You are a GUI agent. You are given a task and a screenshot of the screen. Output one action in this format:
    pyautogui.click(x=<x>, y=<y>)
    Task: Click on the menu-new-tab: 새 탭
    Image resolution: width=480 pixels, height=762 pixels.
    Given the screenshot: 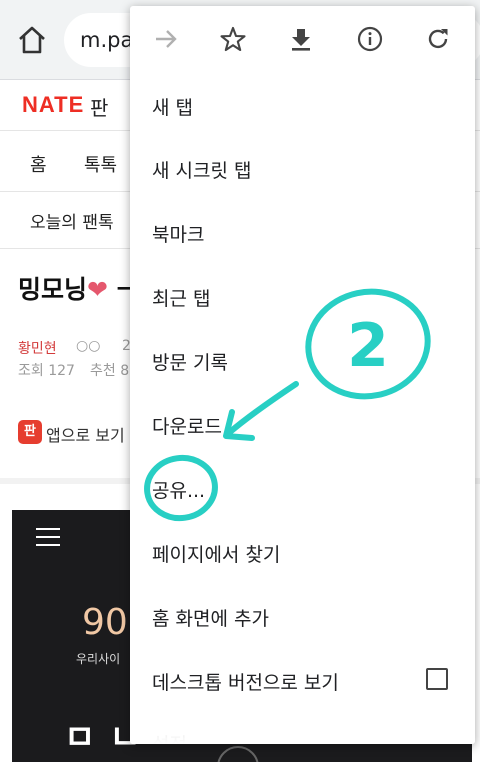 What is the action you would take?
    pyautogui.click(x=172, y=106)
    